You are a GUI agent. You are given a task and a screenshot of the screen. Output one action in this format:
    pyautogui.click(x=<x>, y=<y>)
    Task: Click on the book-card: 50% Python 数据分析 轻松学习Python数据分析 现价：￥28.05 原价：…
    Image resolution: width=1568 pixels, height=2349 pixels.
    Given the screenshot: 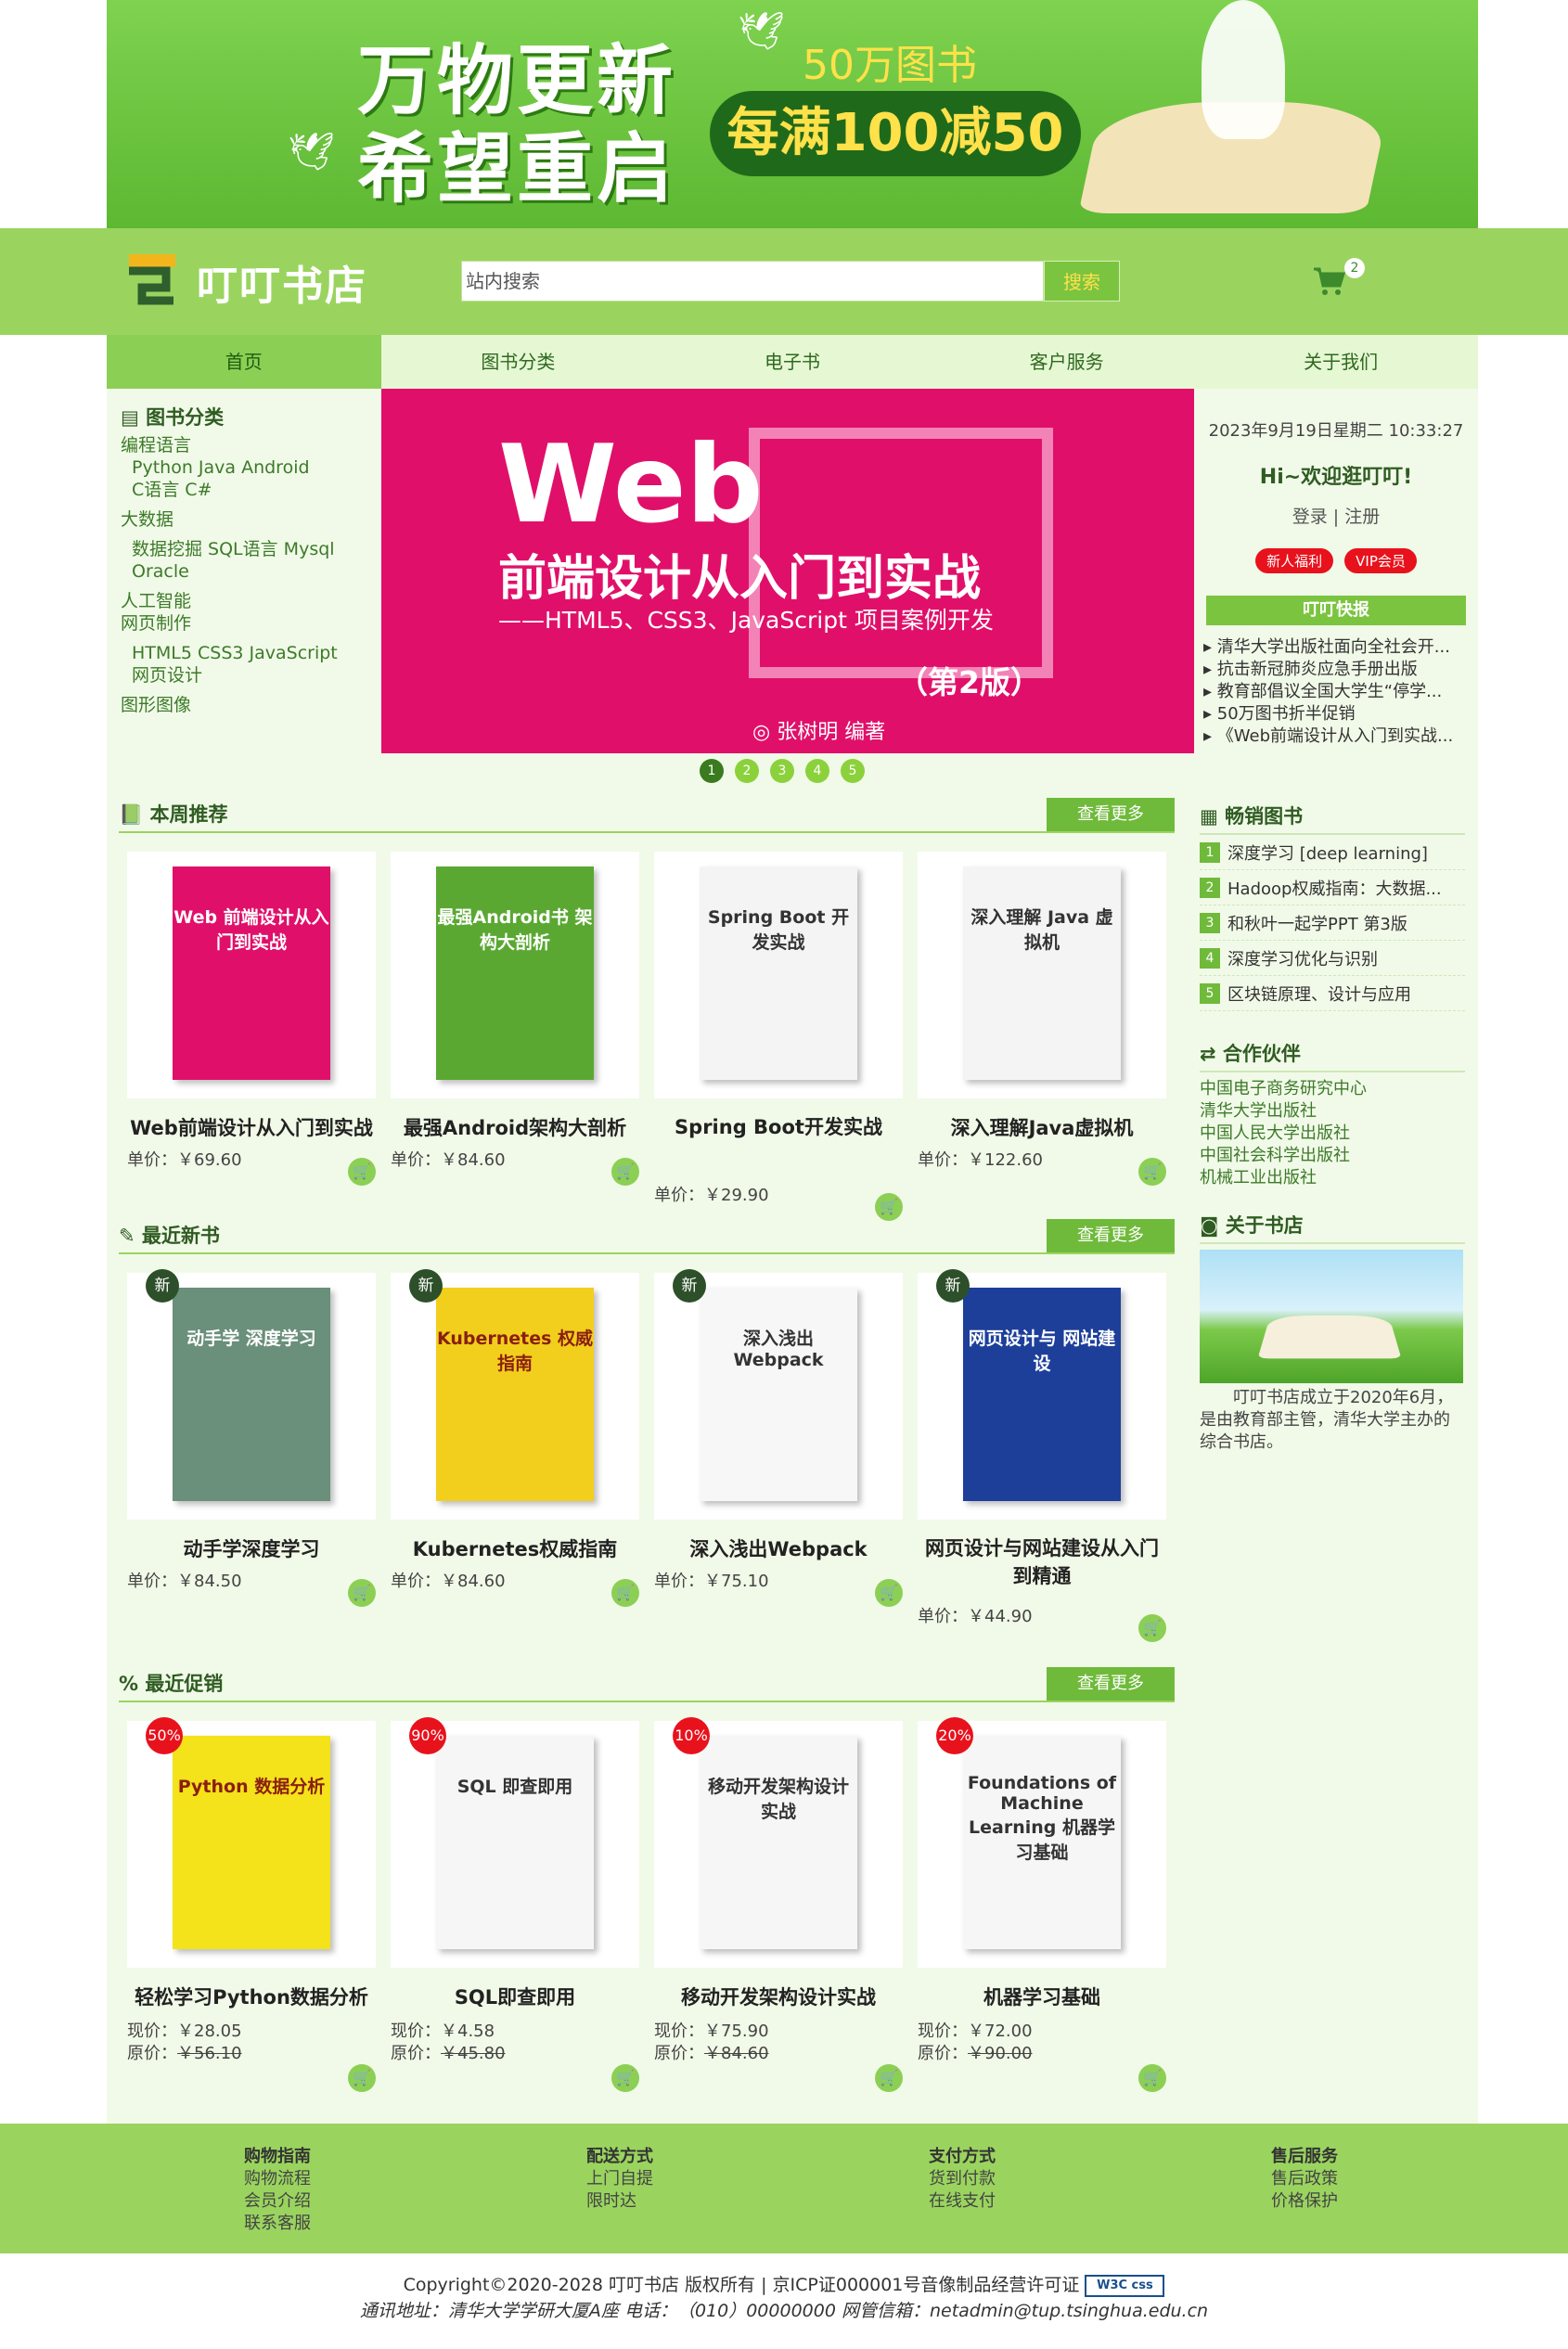 What is the action you would take?
    pyautogui.click(x=251, y=1904)
    